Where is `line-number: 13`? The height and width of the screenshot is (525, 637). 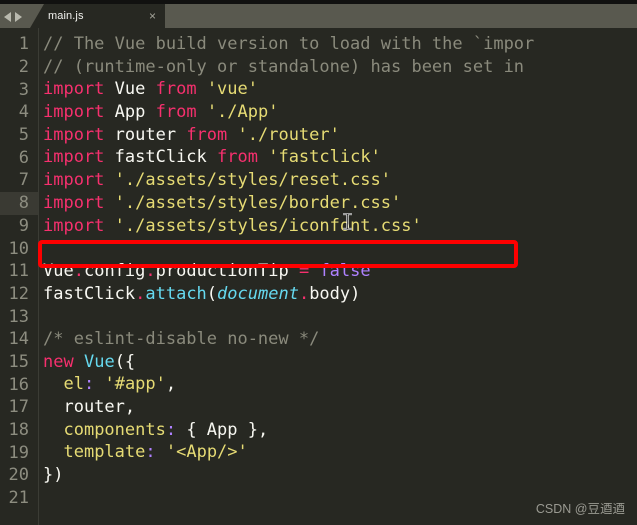
line-number: 13 is located at coordinates (18, 316).